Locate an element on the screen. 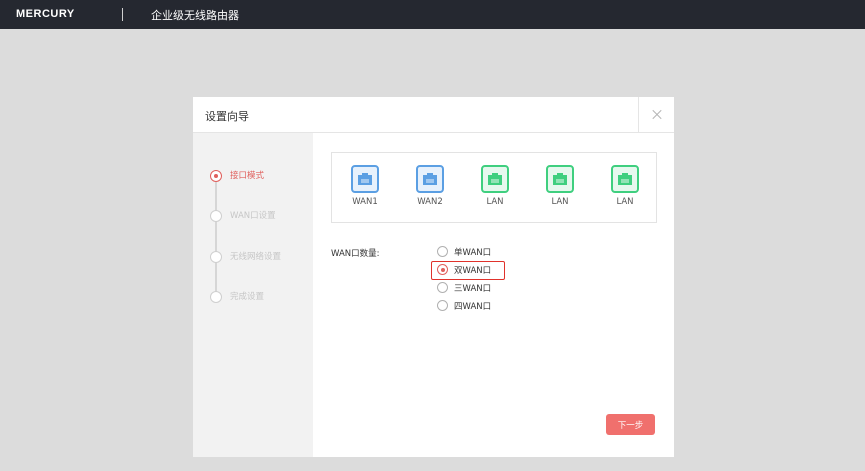 This screenshot has height=471, width=865. step-label: 接口模式 is located at coordinates (247, 176).